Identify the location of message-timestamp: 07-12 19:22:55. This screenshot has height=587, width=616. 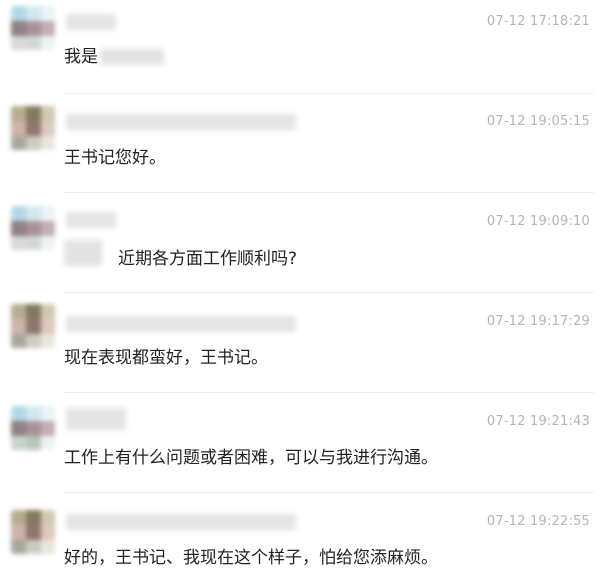
(538, 521).